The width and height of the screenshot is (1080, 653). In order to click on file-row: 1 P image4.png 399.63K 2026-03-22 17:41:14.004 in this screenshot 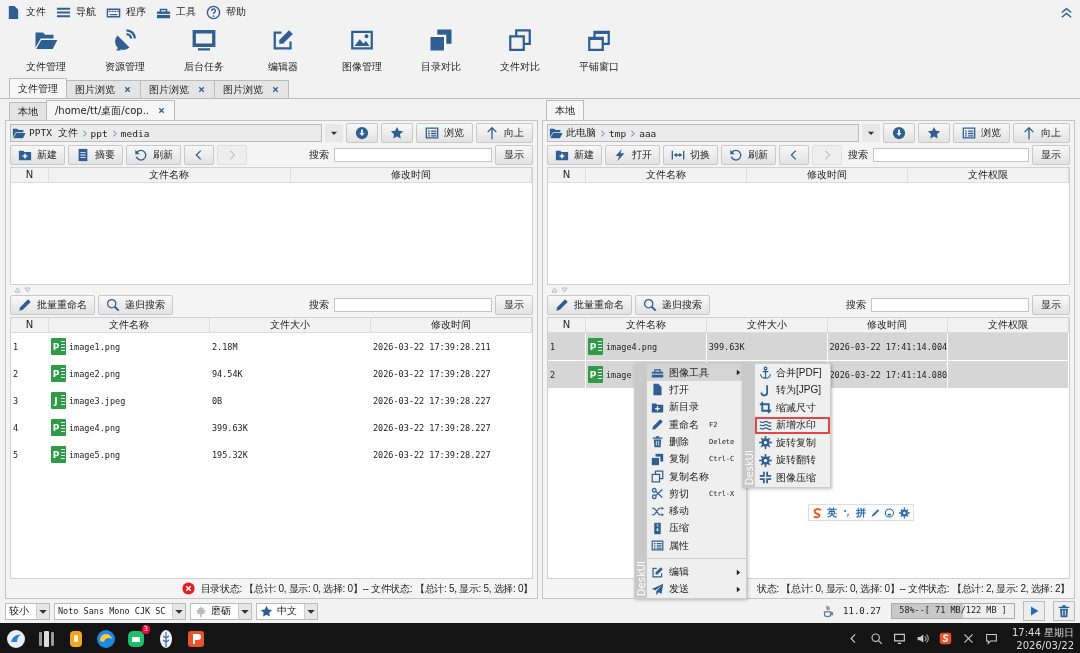, I will do `click(808, 347)`.